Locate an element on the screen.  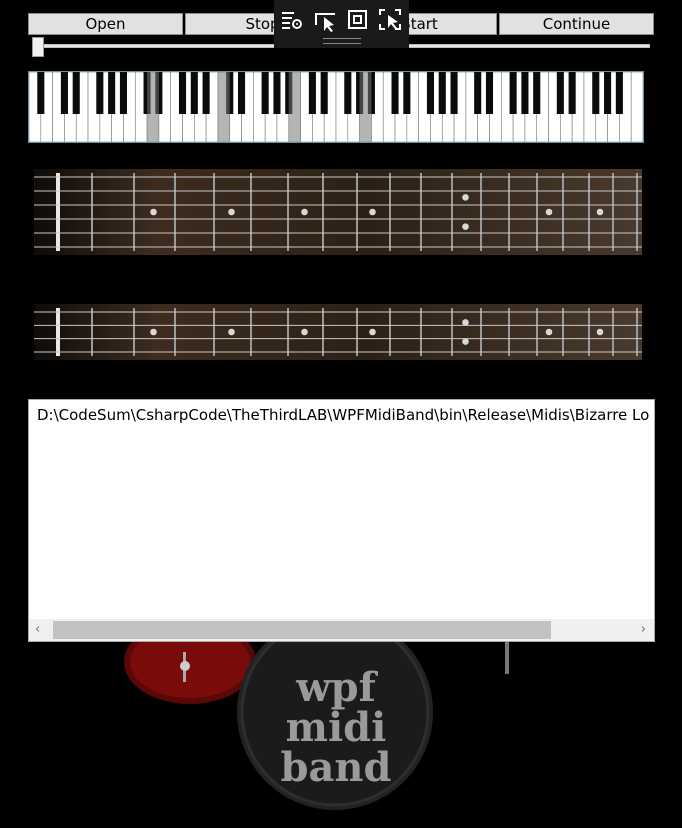
drum-logo-line2: band is located at coordinates (336, 767).